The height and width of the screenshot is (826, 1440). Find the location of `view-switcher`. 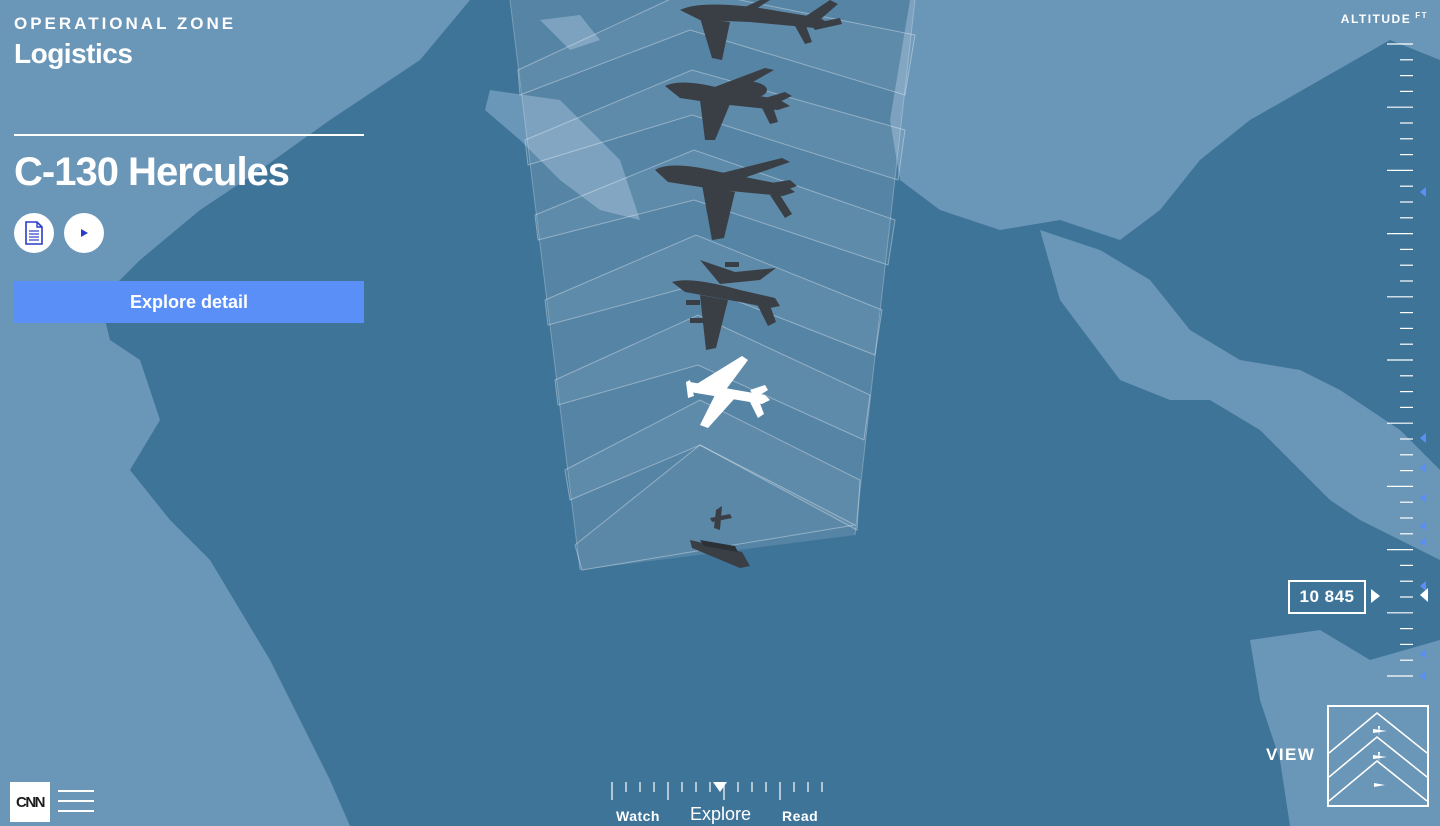

view-switcher is located at coordinates (1378, 756).